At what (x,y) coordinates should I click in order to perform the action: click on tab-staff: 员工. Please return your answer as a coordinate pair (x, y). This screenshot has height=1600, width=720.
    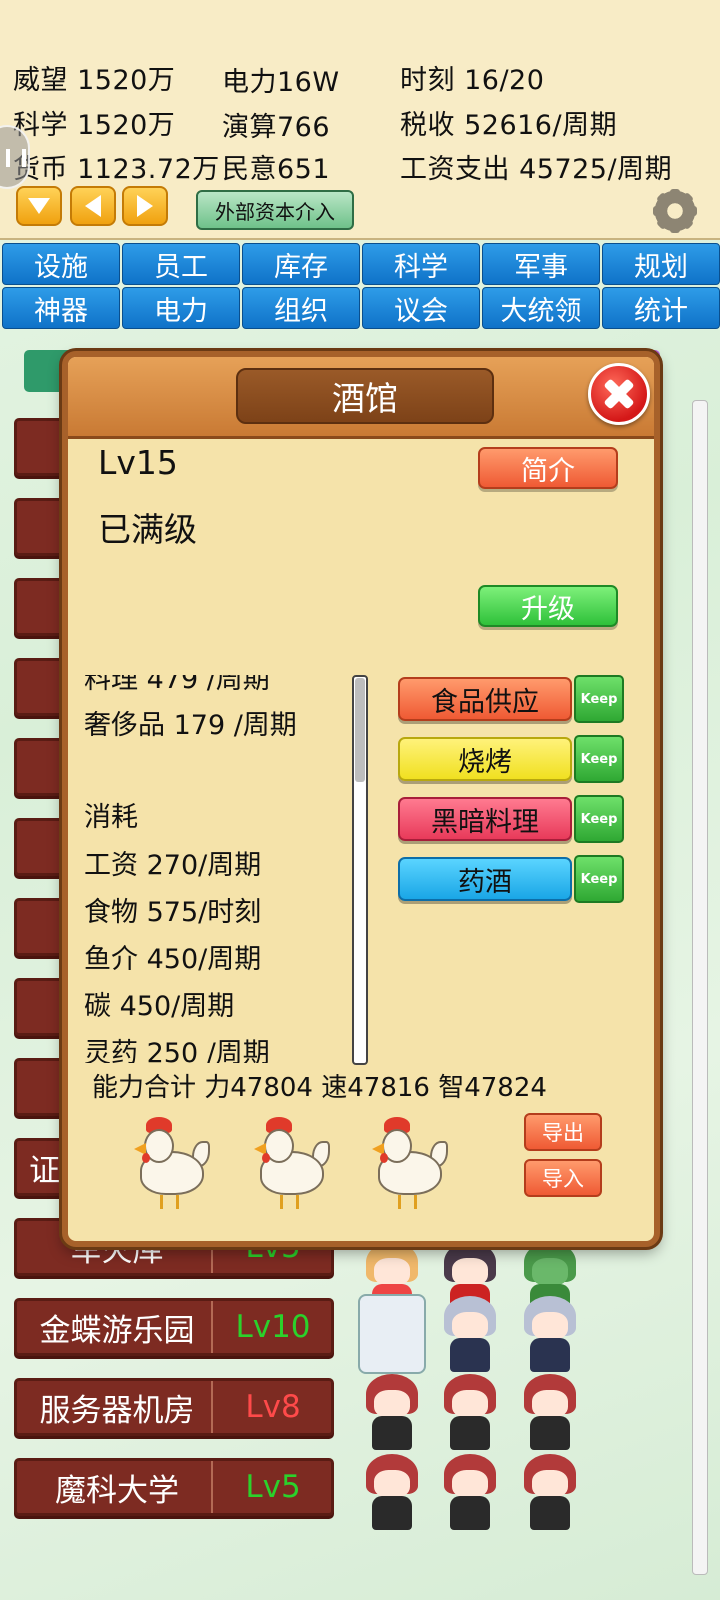
    Looking at the image, I should click on (181, 264).